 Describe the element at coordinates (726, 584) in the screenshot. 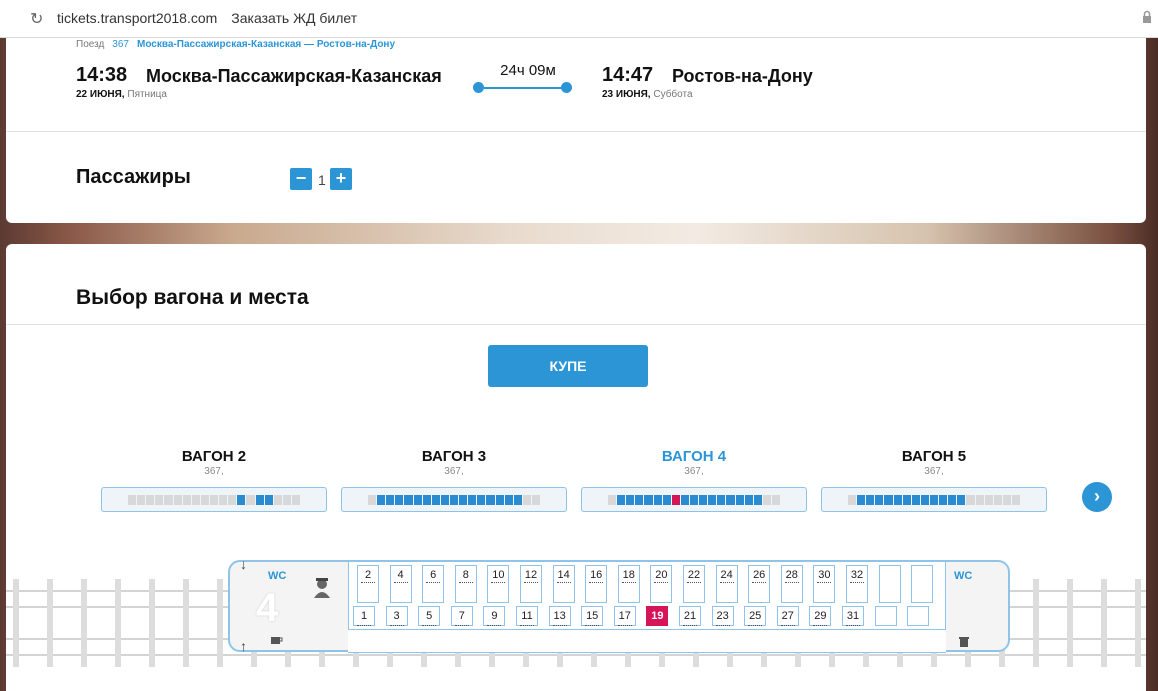

I see `seat-upper: 24` at that location.